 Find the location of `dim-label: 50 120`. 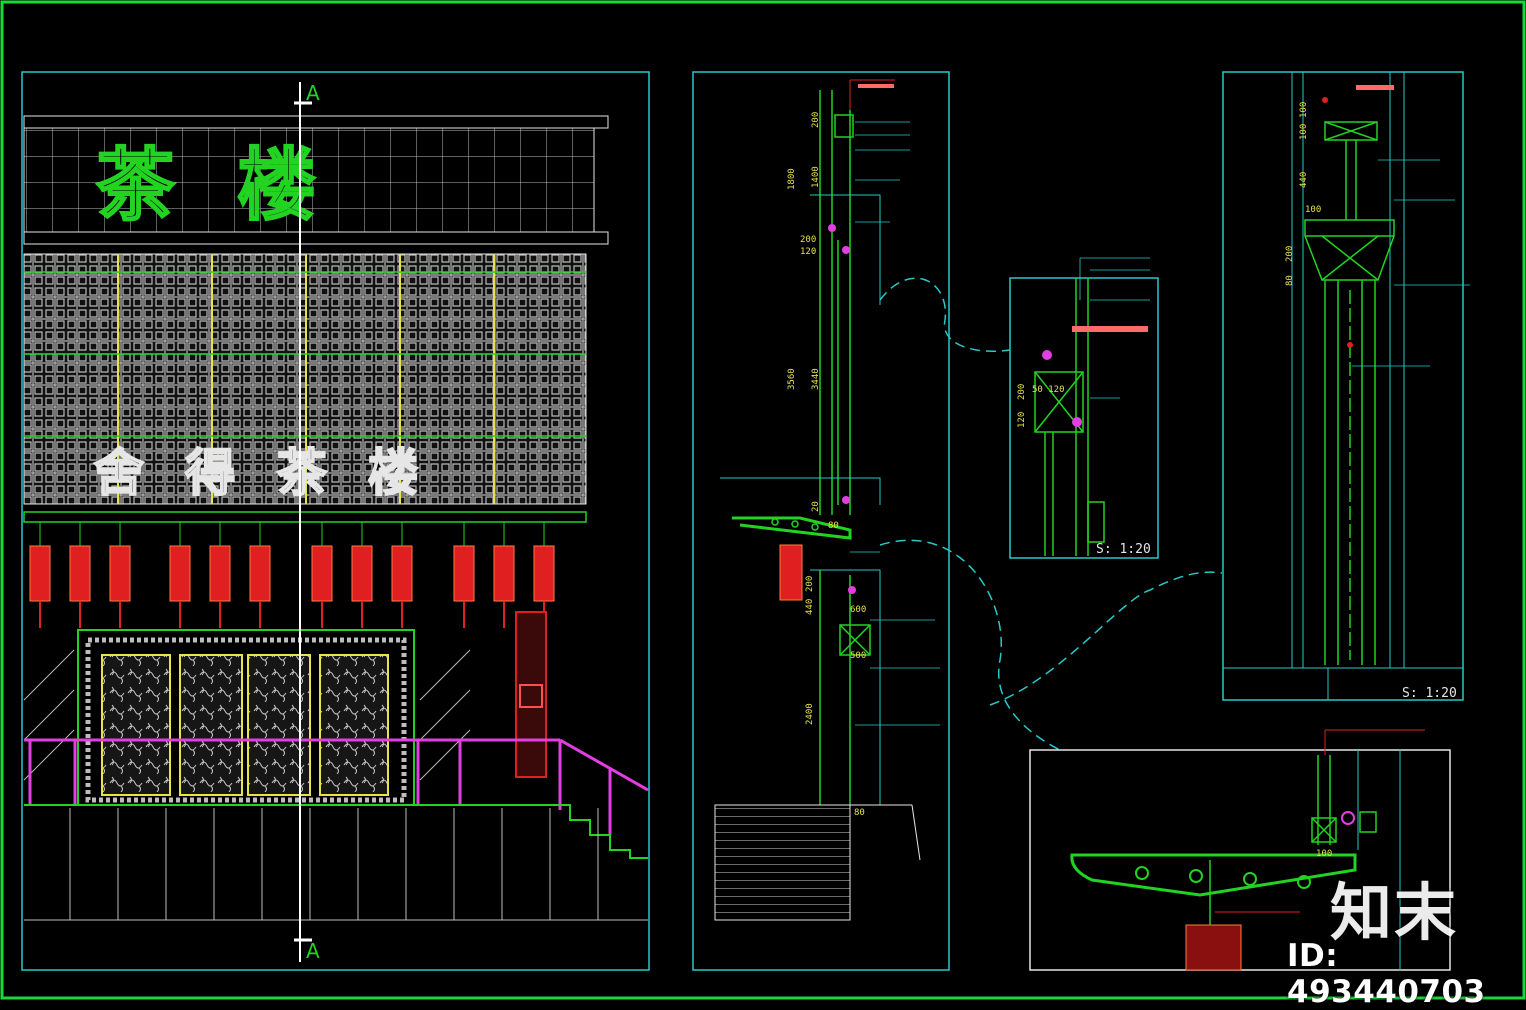

dim-label: 50 120 is located at coordinates (1048, 390).